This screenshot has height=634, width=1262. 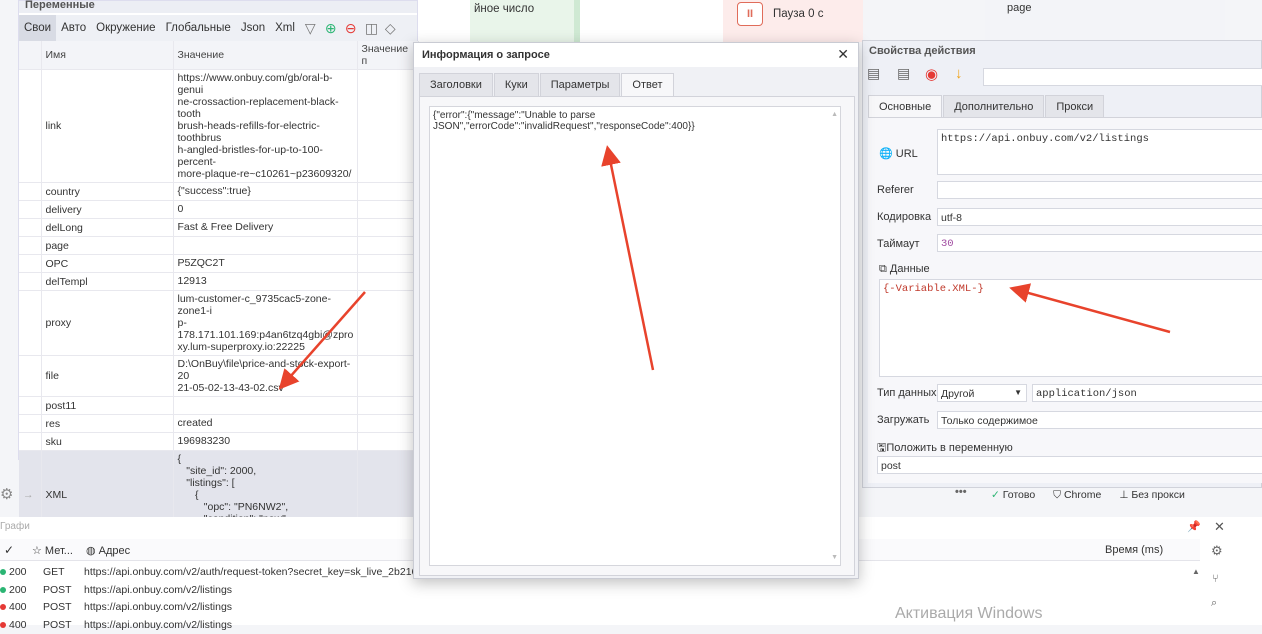 I want to click on tab-advanced: Дополнительно, so click(x=994, y=107).